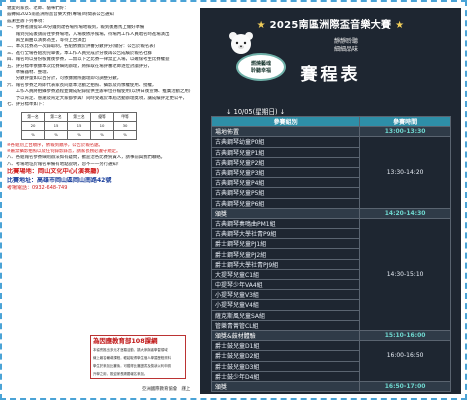 The image size is (467, 400). What do you see at coordinates (285, 142) in the screenshot?
I see `group-name: 古典鋼琴幼童P0組` at bounding box center [285, 142].